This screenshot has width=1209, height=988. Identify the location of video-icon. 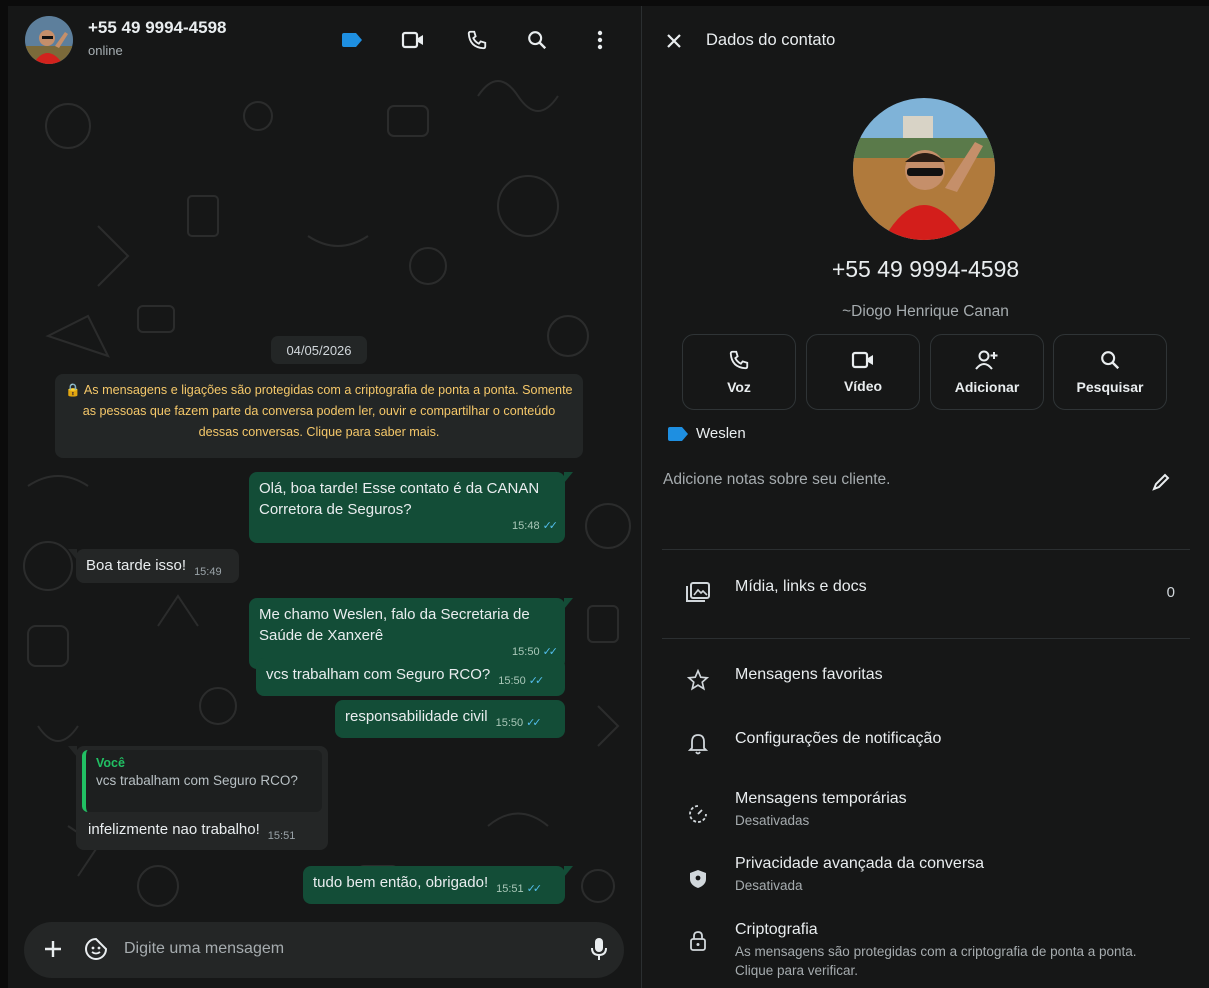
(862, 360).